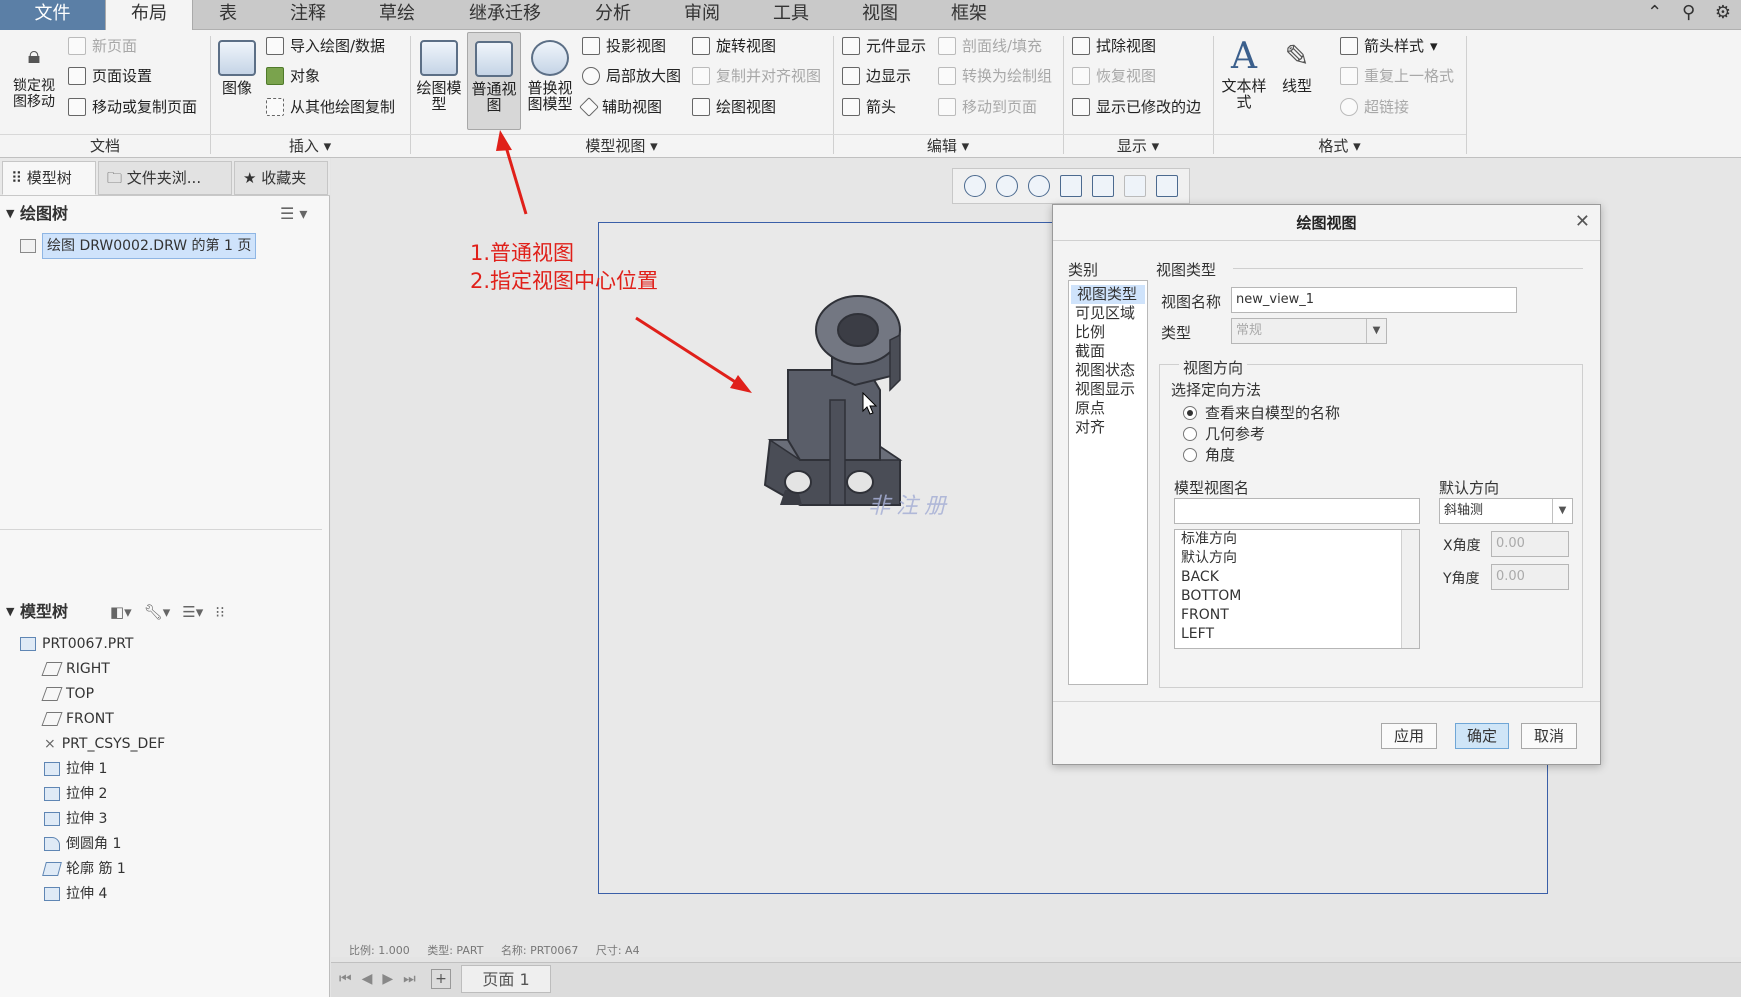 Image resolution: width=1741 pixels, height=997 pixels. What do you see at coordinates (34, 71) in the screenshot?
I see `lock-view-movement-button: 🔒︎ 锁定视 图移动` at bounding box center [34, 71].